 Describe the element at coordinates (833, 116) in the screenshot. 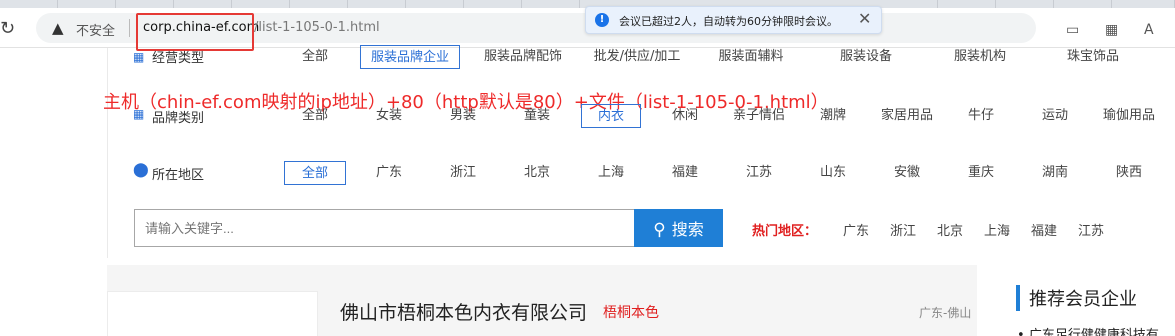

I see `filter-option: 潮牌` at that location.